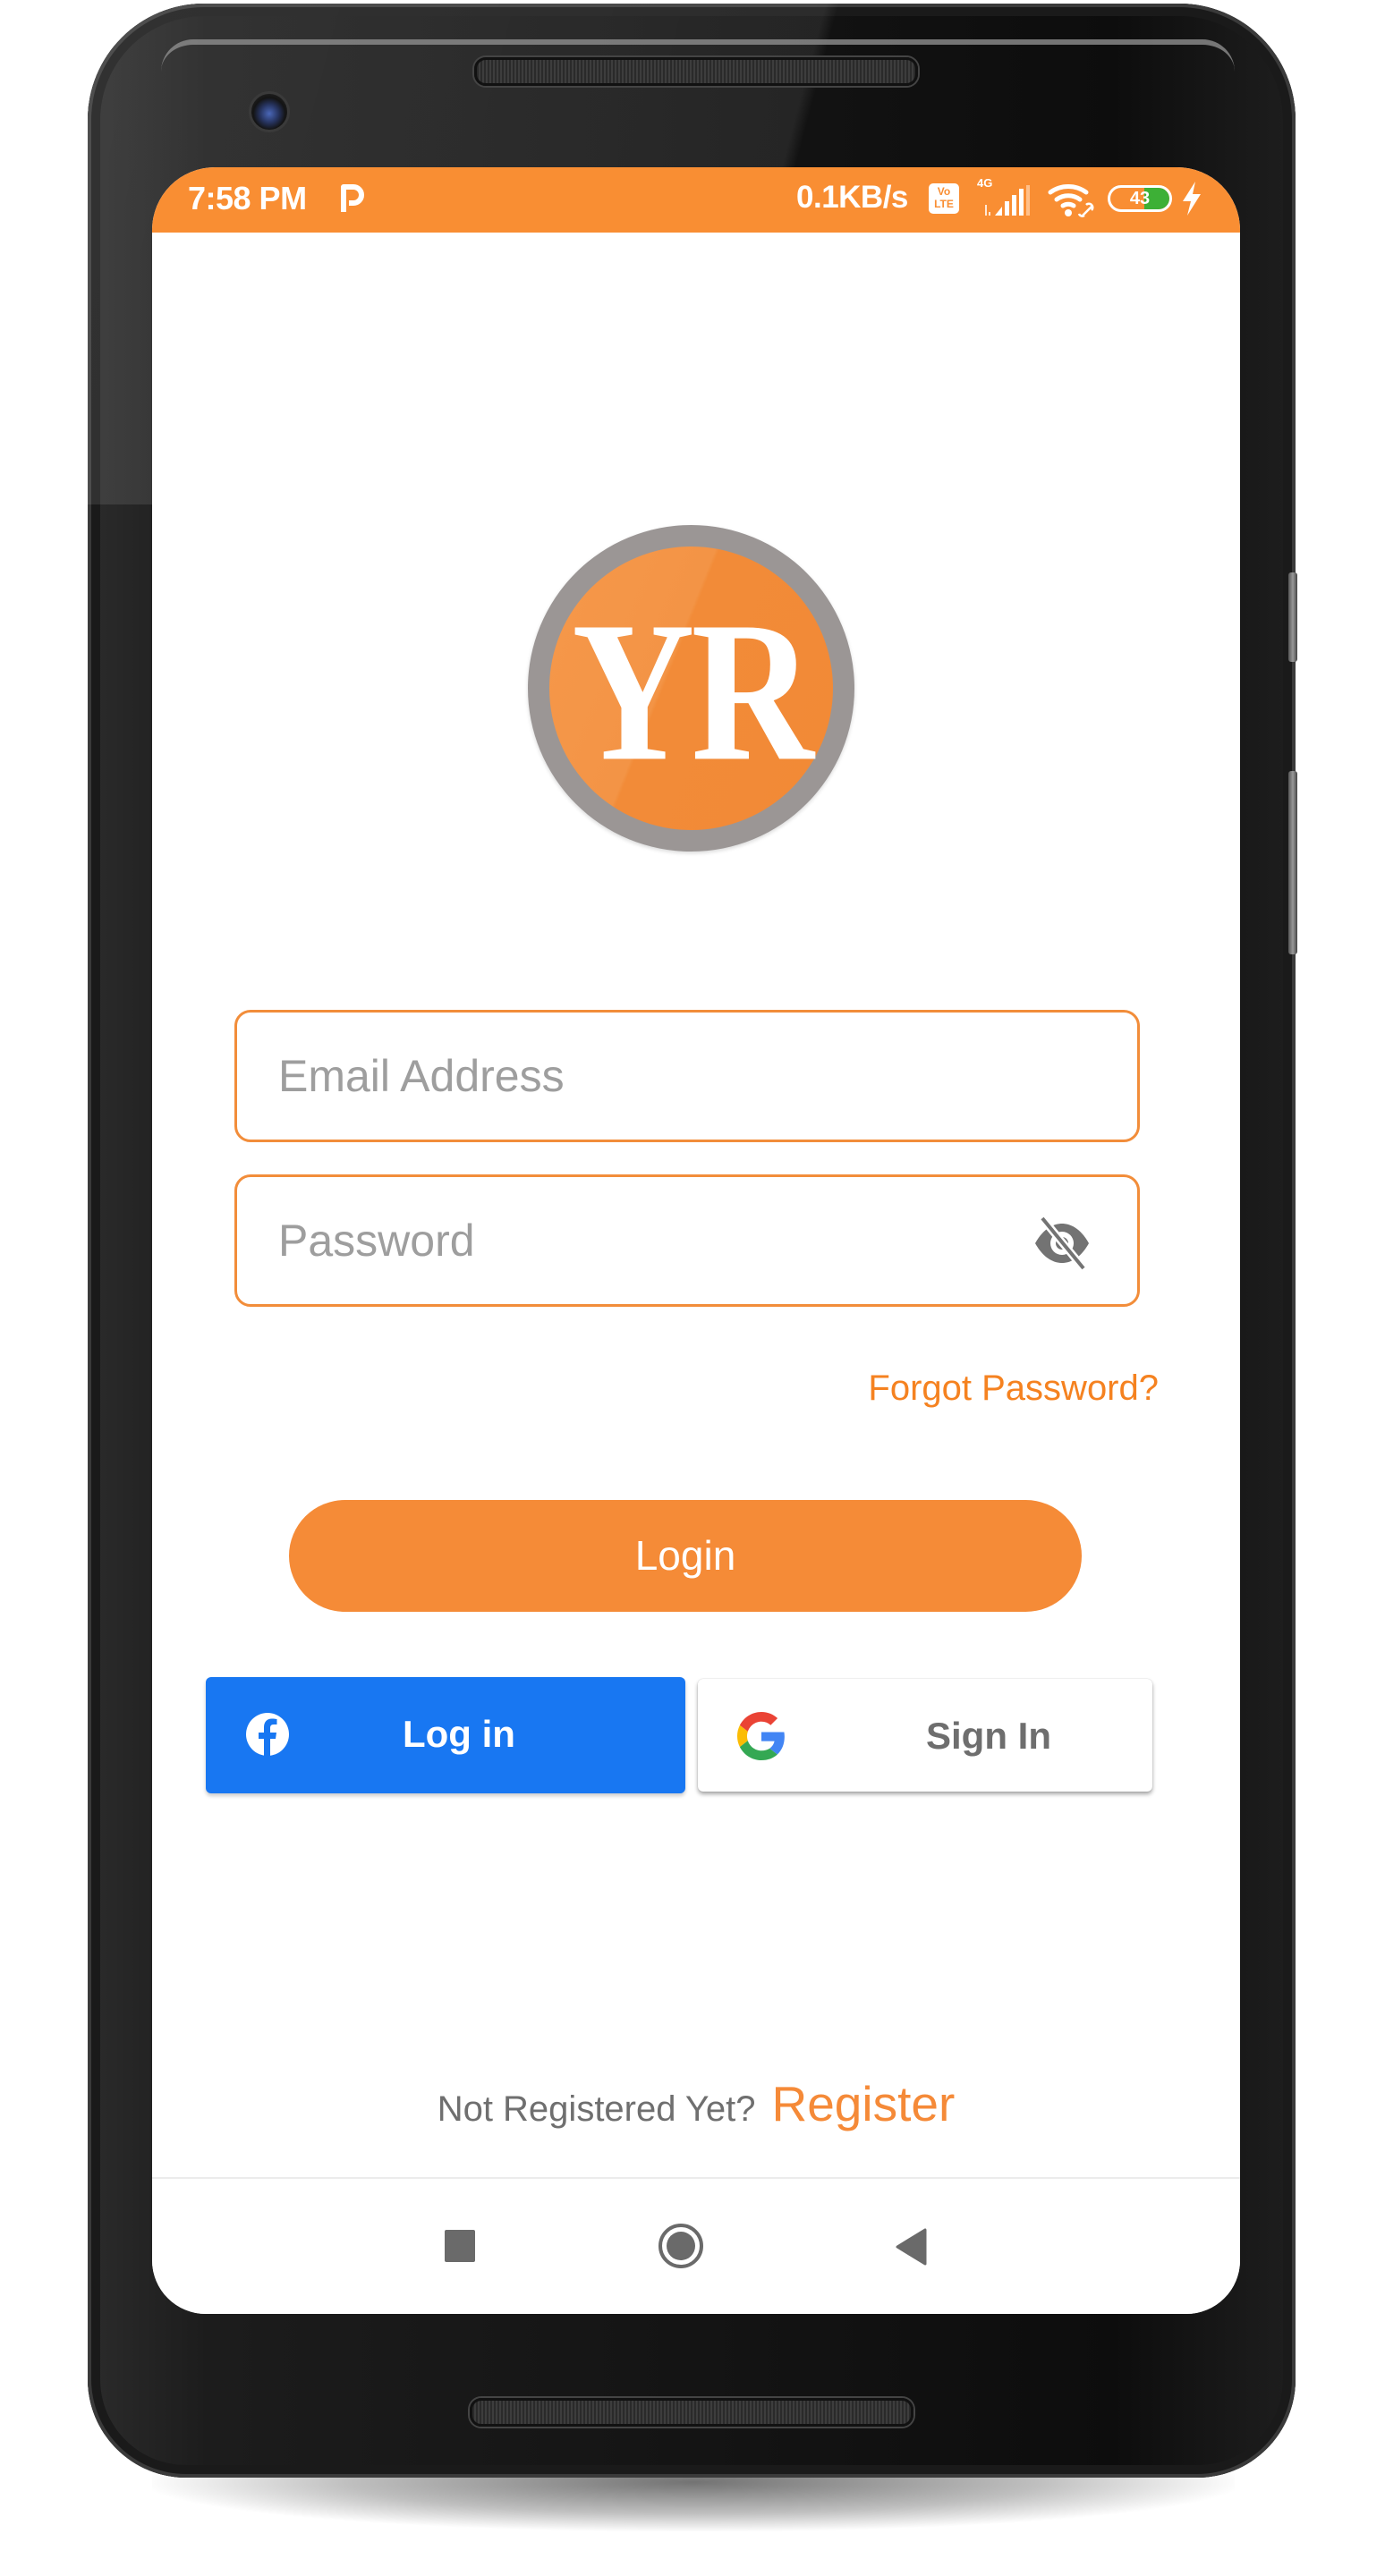 This screenshot has width=1385, height=2576. I want to click on password-field: Password, so click(687, 1240).